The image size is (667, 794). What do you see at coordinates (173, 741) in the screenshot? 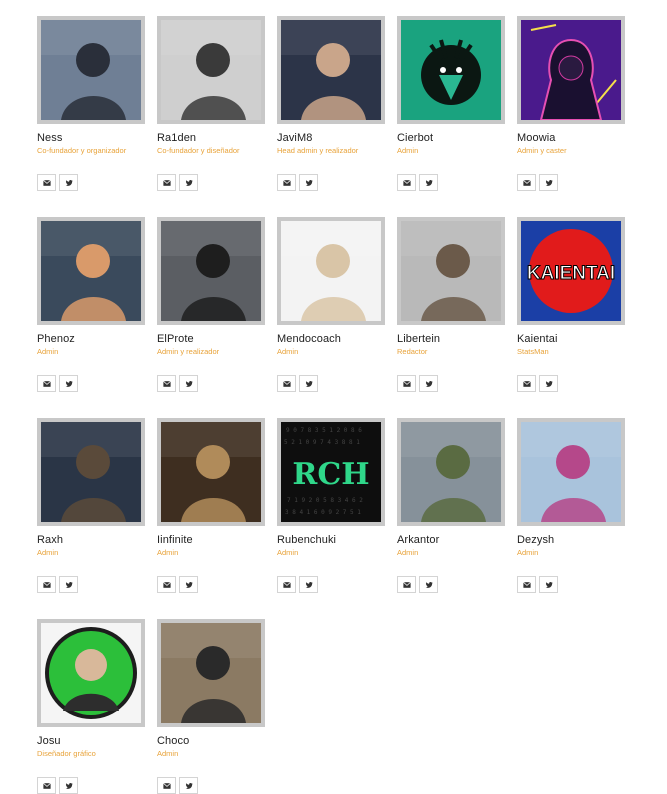
I see `member-name: Choco` at bounding box center [173, 741].